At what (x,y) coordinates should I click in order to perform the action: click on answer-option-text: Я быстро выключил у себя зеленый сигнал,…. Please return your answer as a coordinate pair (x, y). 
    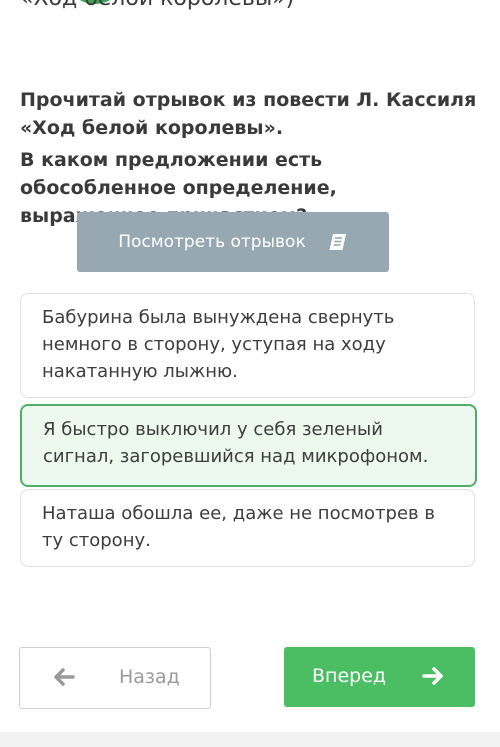
    Looking at the image, I should click on (236, 443).